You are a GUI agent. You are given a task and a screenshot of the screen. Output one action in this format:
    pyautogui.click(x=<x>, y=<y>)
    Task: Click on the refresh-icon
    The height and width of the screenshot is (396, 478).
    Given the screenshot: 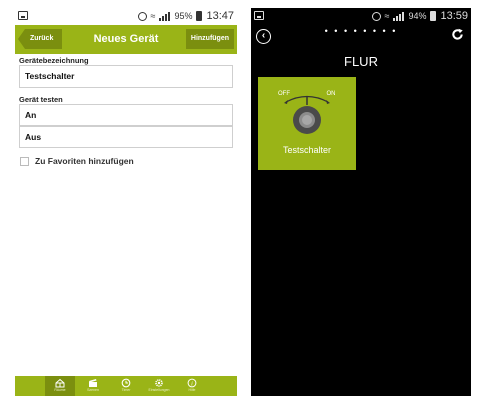 What is the action you would take?
    pyautogui.click(x=457, y=34)
    